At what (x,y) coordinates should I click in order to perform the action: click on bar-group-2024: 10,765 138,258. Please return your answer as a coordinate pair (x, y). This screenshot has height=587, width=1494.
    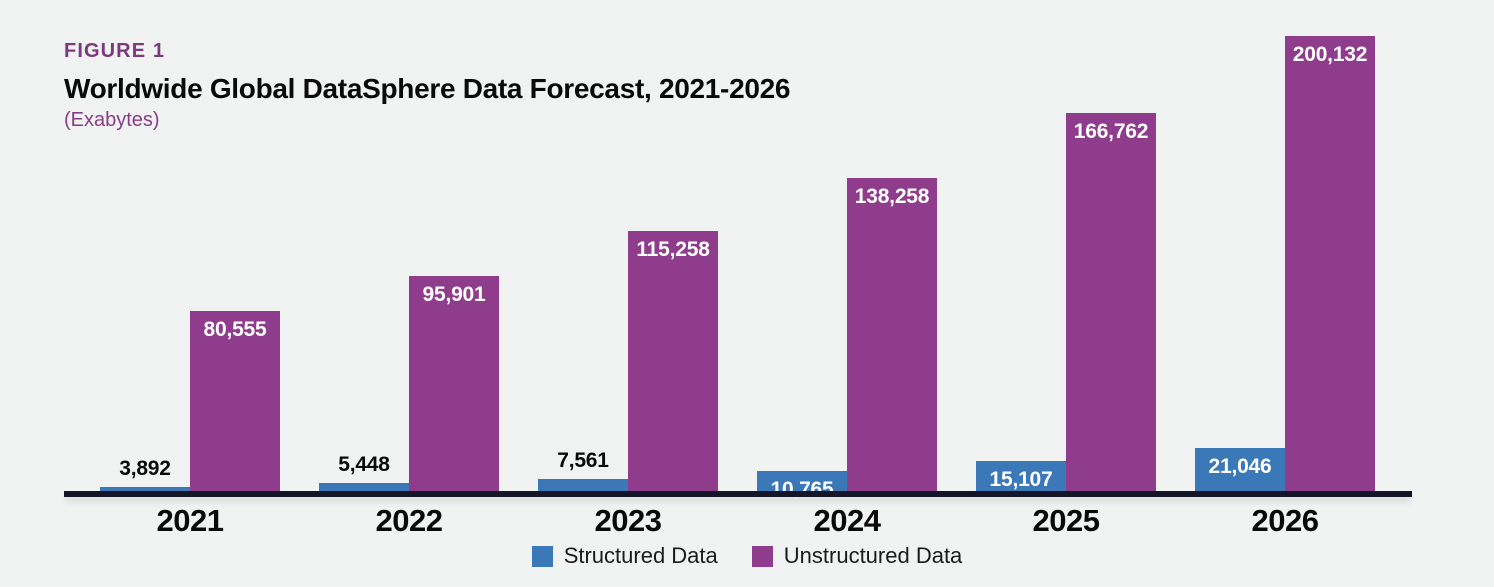
    Looking at the image, I should click on (847, 268).